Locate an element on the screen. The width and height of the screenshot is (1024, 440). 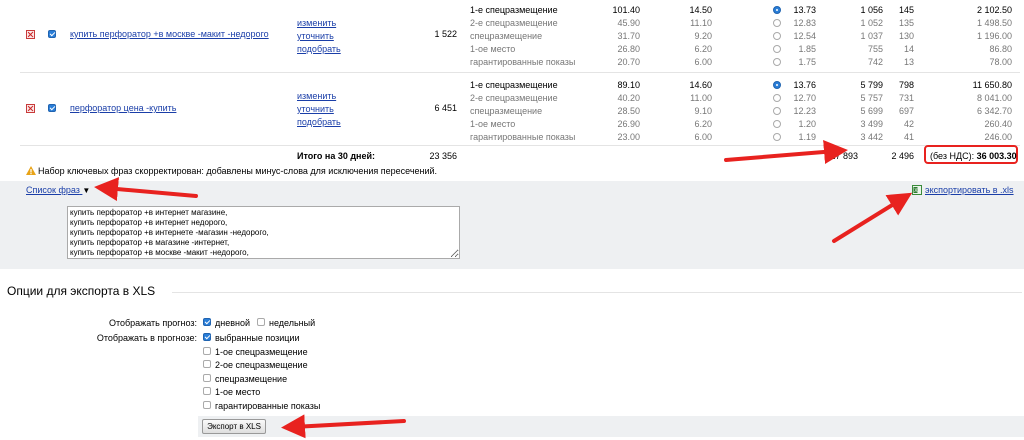
position-cpc: 13.73 is located at coordinates (804, 10).